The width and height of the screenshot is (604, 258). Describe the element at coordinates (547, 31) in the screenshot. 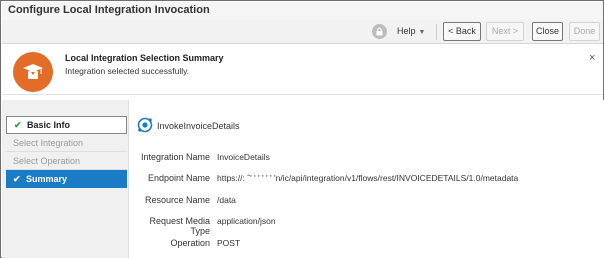

I see `close-button: Close` at that location.